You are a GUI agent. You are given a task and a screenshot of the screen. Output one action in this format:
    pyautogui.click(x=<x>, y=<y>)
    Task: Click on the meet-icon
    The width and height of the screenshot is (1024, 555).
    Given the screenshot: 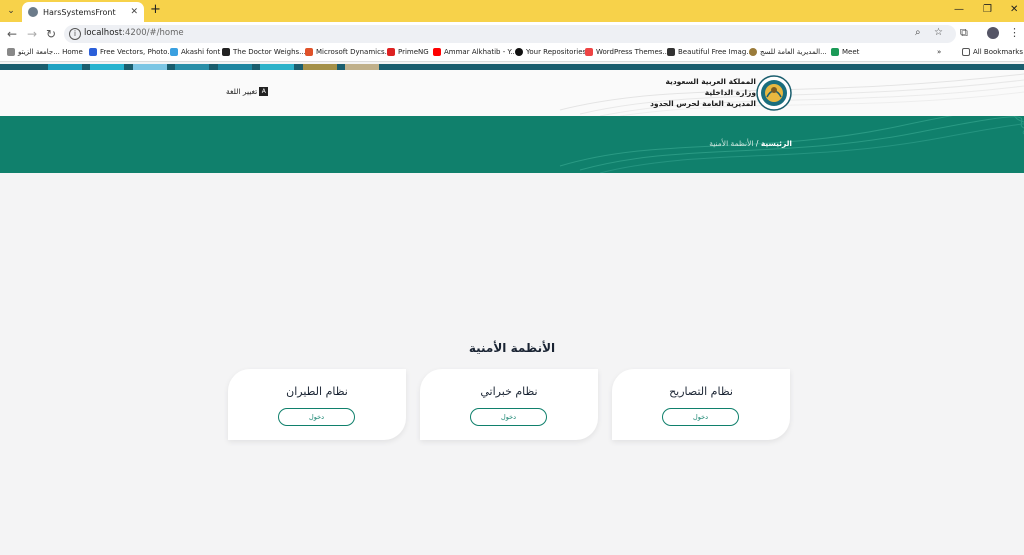 What is the action you would take?
    pyautogui.click(x=835, y=52)
    